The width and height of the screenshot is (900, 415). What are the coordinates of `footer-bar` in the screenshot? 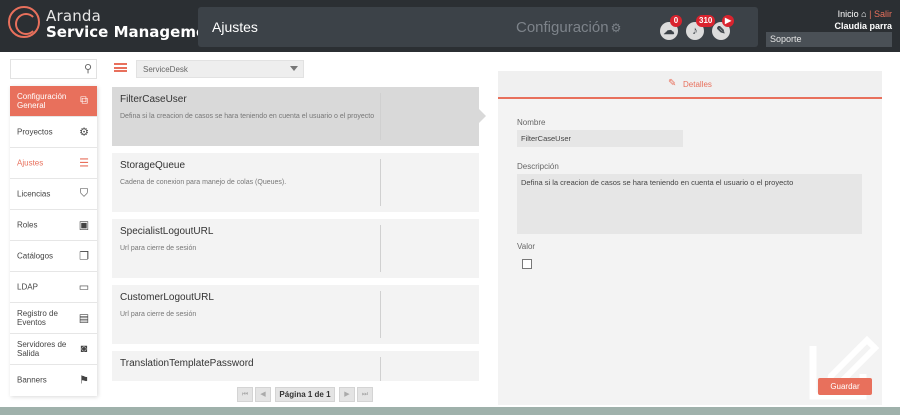 It's located at (450, 411).